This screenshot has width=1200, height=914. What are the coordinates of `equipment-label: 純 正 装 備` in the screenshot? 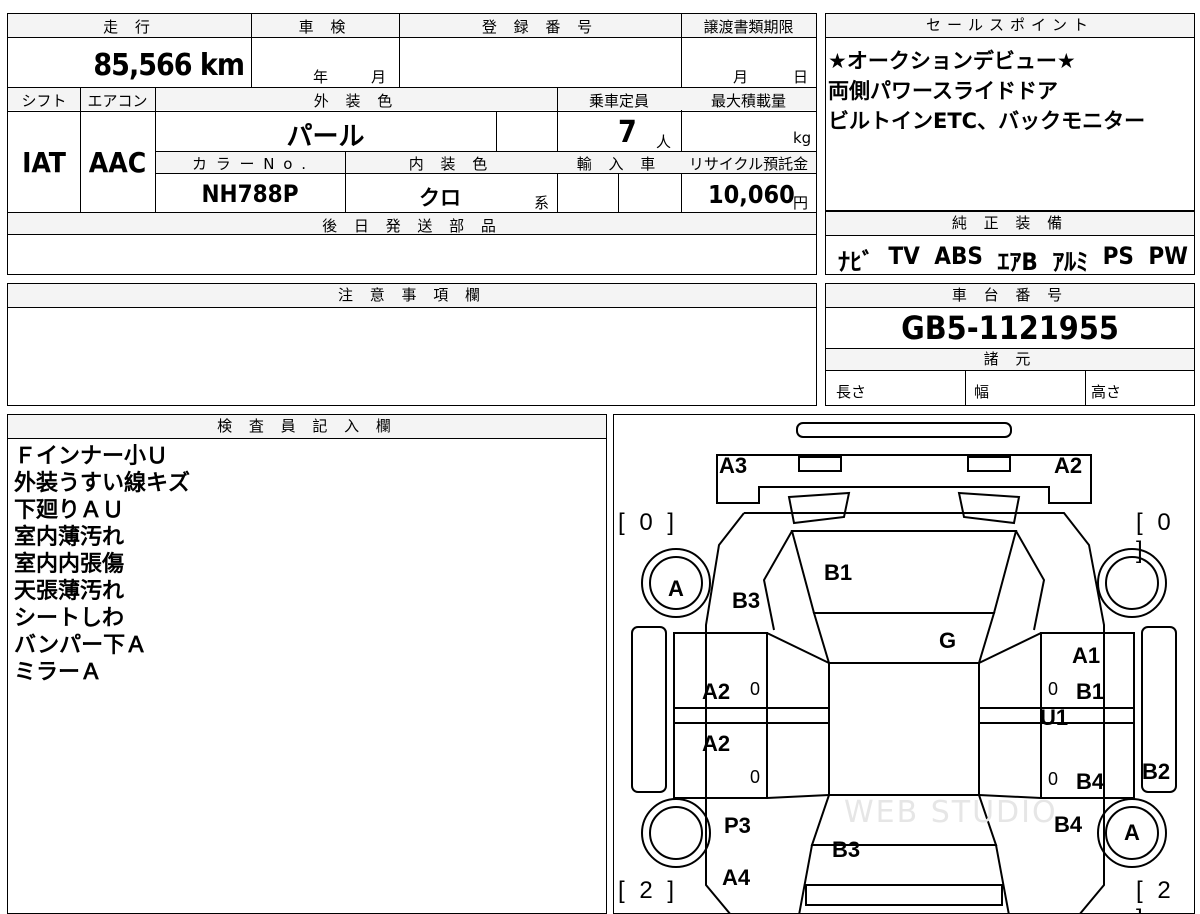 It's located at (1010, 224).